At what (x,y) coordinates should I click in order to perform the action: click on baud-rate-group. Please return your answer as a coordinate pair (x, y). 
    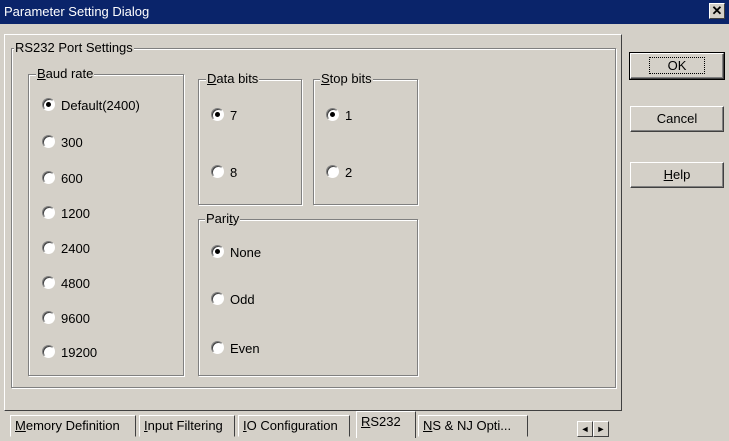
    Looking at the image, I should click on (106, 225).